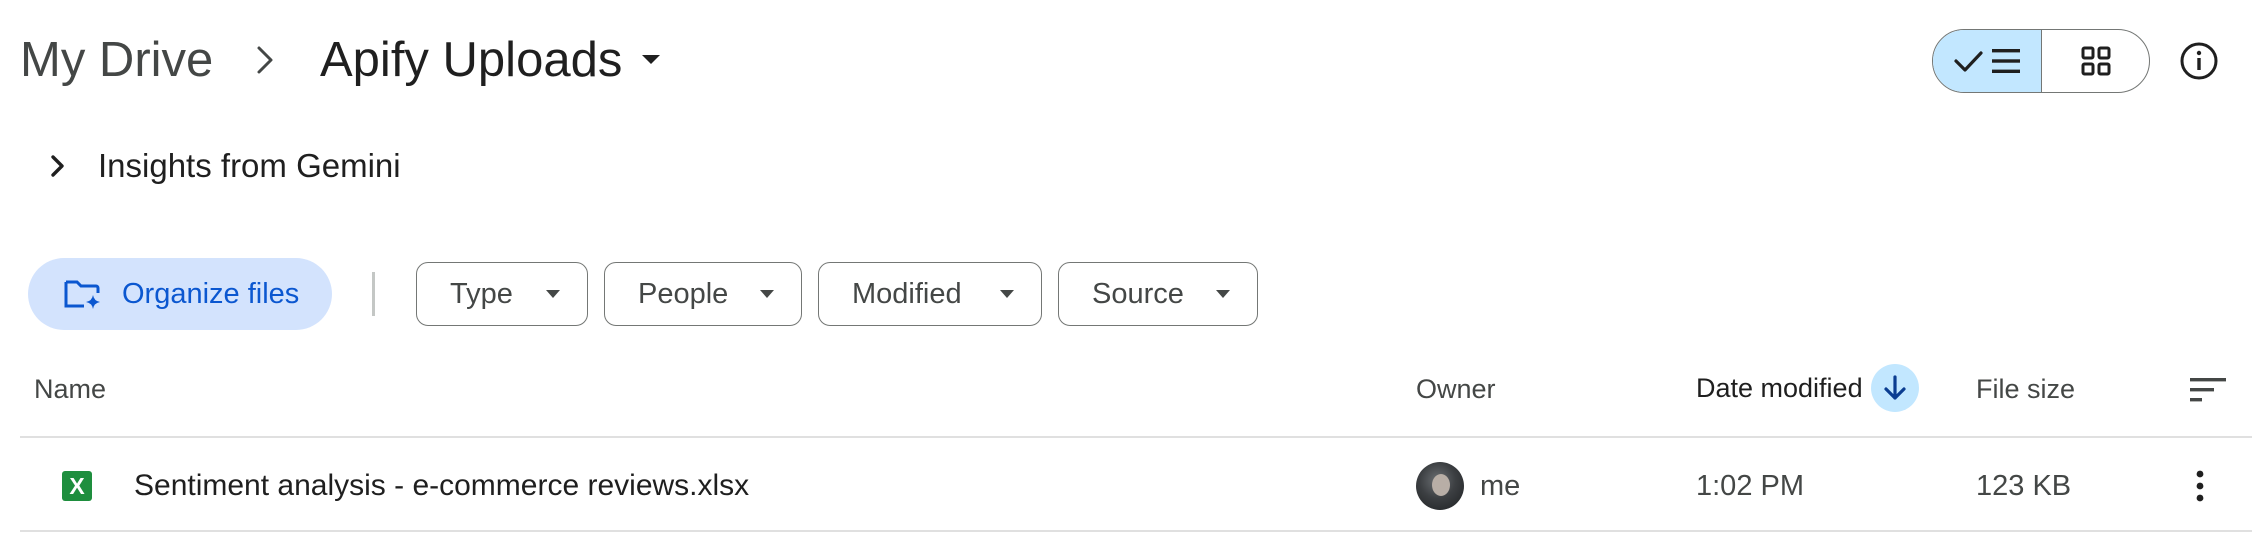 This screenshot has width=2264, height=540. I want to click on arrow-down-icon, so click(1894, 387).